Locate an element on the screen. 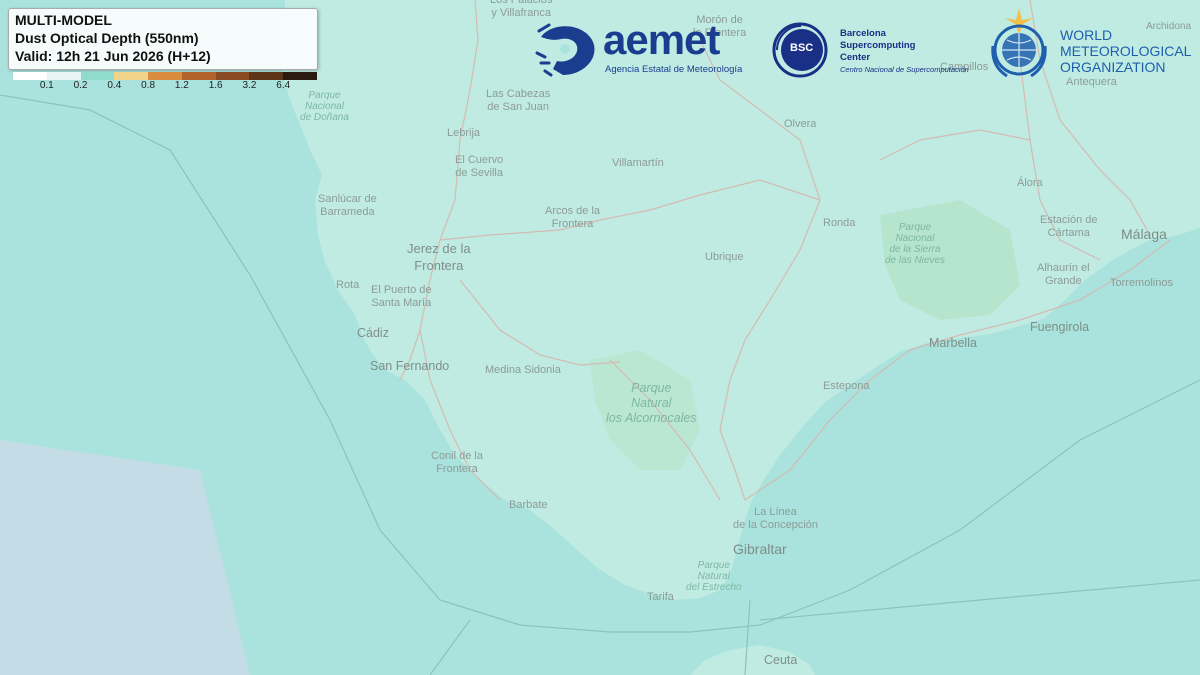  color-scale-tick-label: 3.2 is located at coordinates (249, 85).